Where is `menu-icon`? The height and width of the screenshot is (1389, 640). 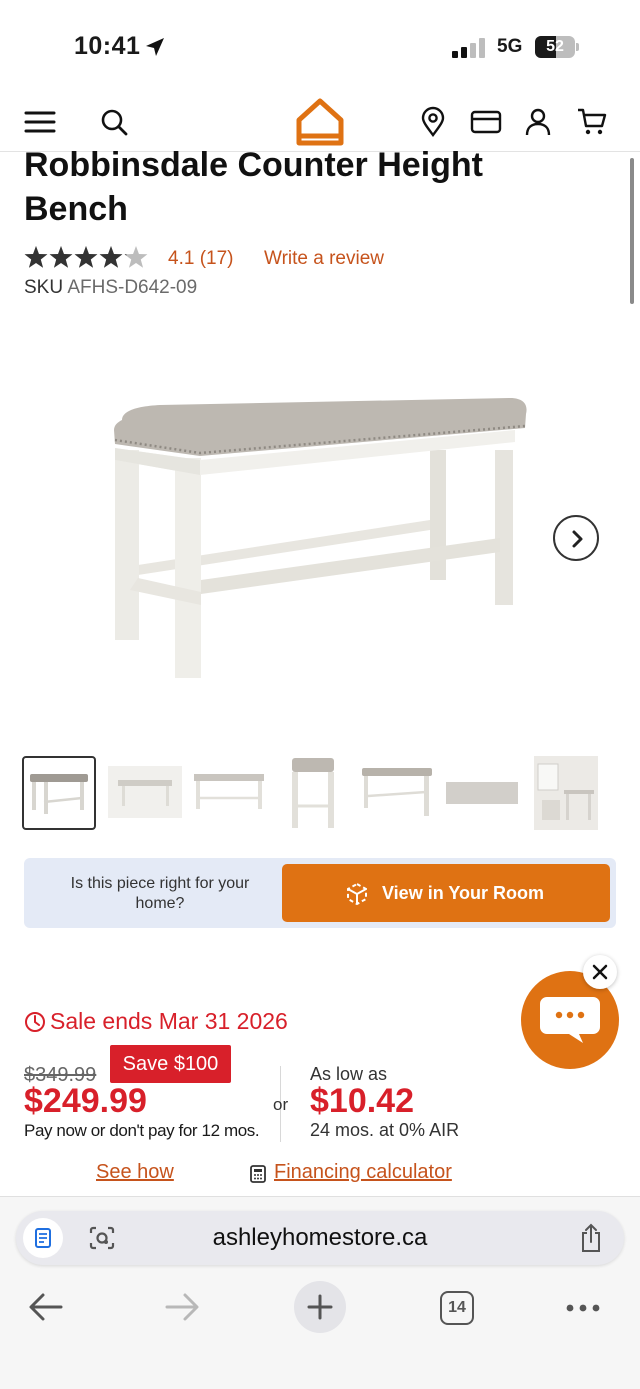 menu-icon is located at coordinates (40, 122).